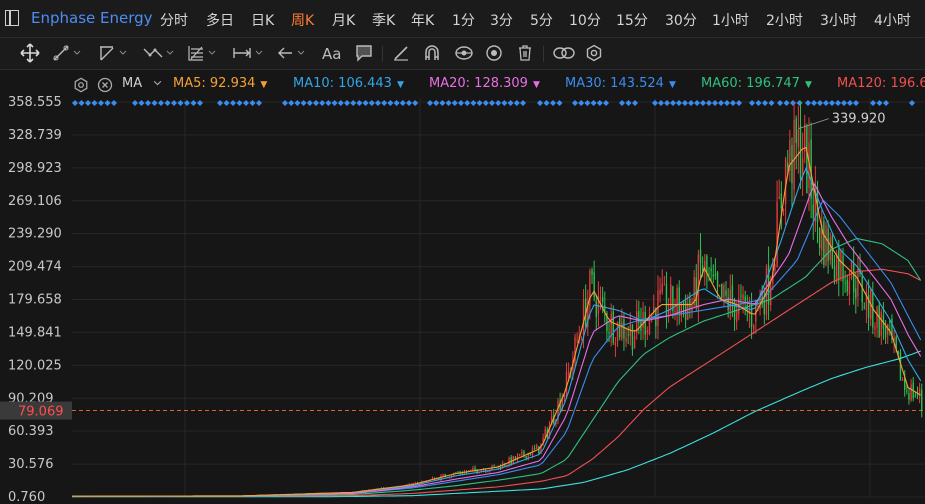 The width and height of the screenshot is (925, 504). Describe the element at coordinates (105, 85) in the screenshot. I see `indicator-close-icon` at that location.